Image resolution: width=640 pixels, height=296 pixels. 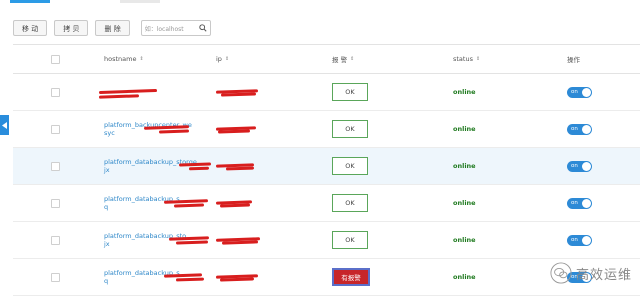 What do you see at coordinates (219, 59) in the screenshot?
I see `ip-header: ip` at bounding box center [219, 59].